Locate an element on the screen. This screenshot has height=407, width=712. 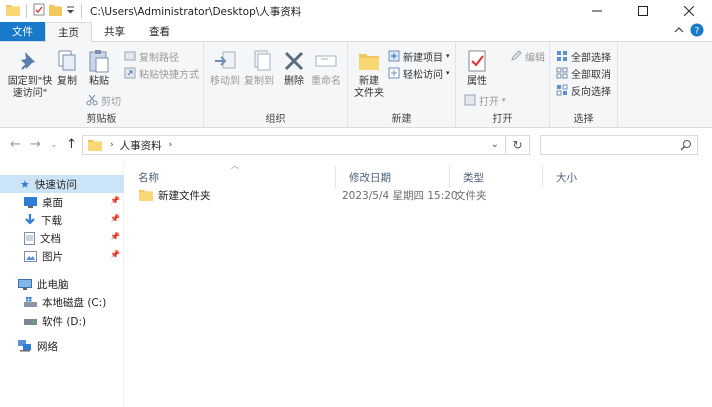
nav-downloads: 下载 📌 is located at coordinates (74, 220).